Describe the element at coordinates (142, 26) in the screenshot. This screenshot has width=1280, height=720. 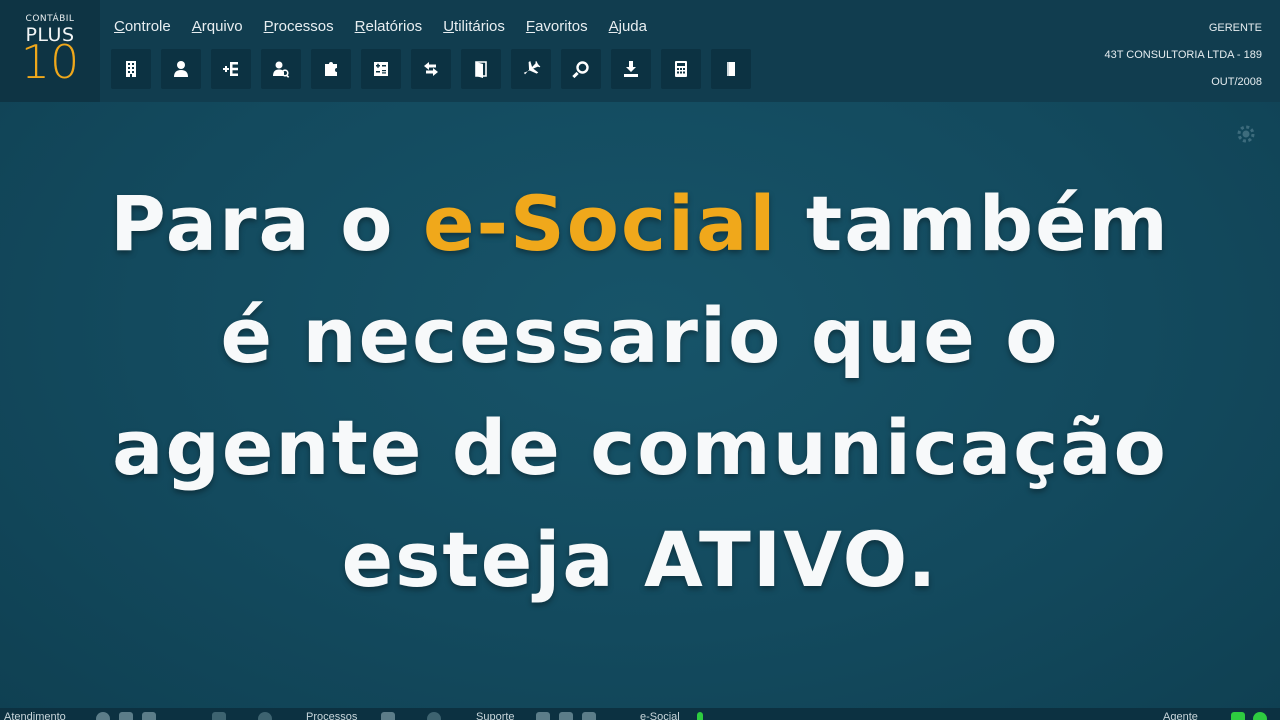
I see `menu-controle: Controle` at that location.